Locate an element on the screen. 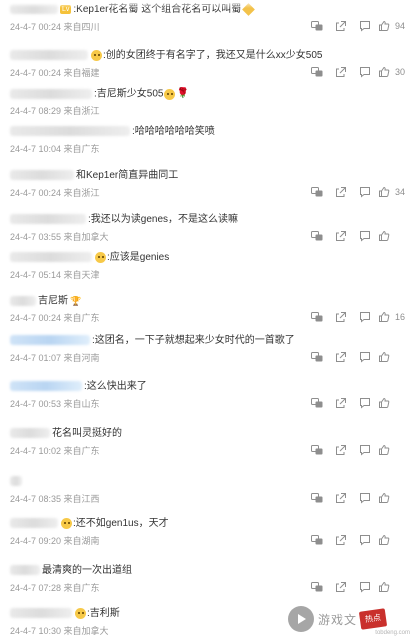 The width and height of the screenshot is (413, 644). comment-item: :这么快出来了 24-4-7 00:53 来自山东 is located at coordinates (206, 397).